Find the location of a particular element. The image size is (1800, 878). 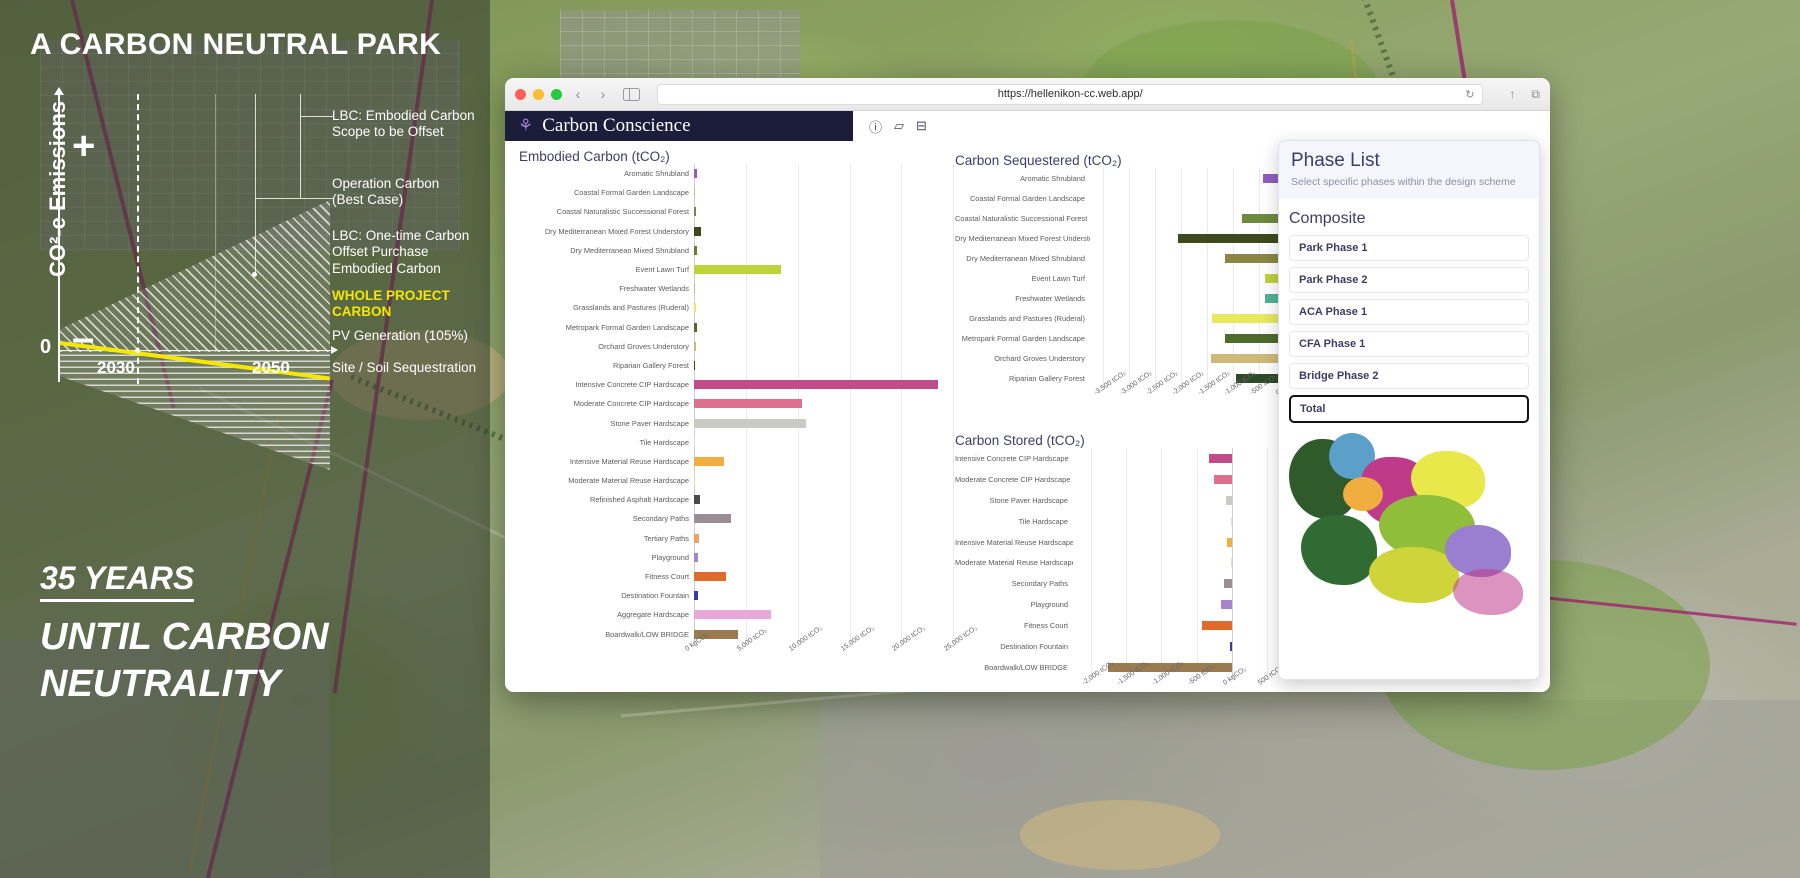

phase-item-3: CFA Phase 1 is located at coordinates (1409, 344).